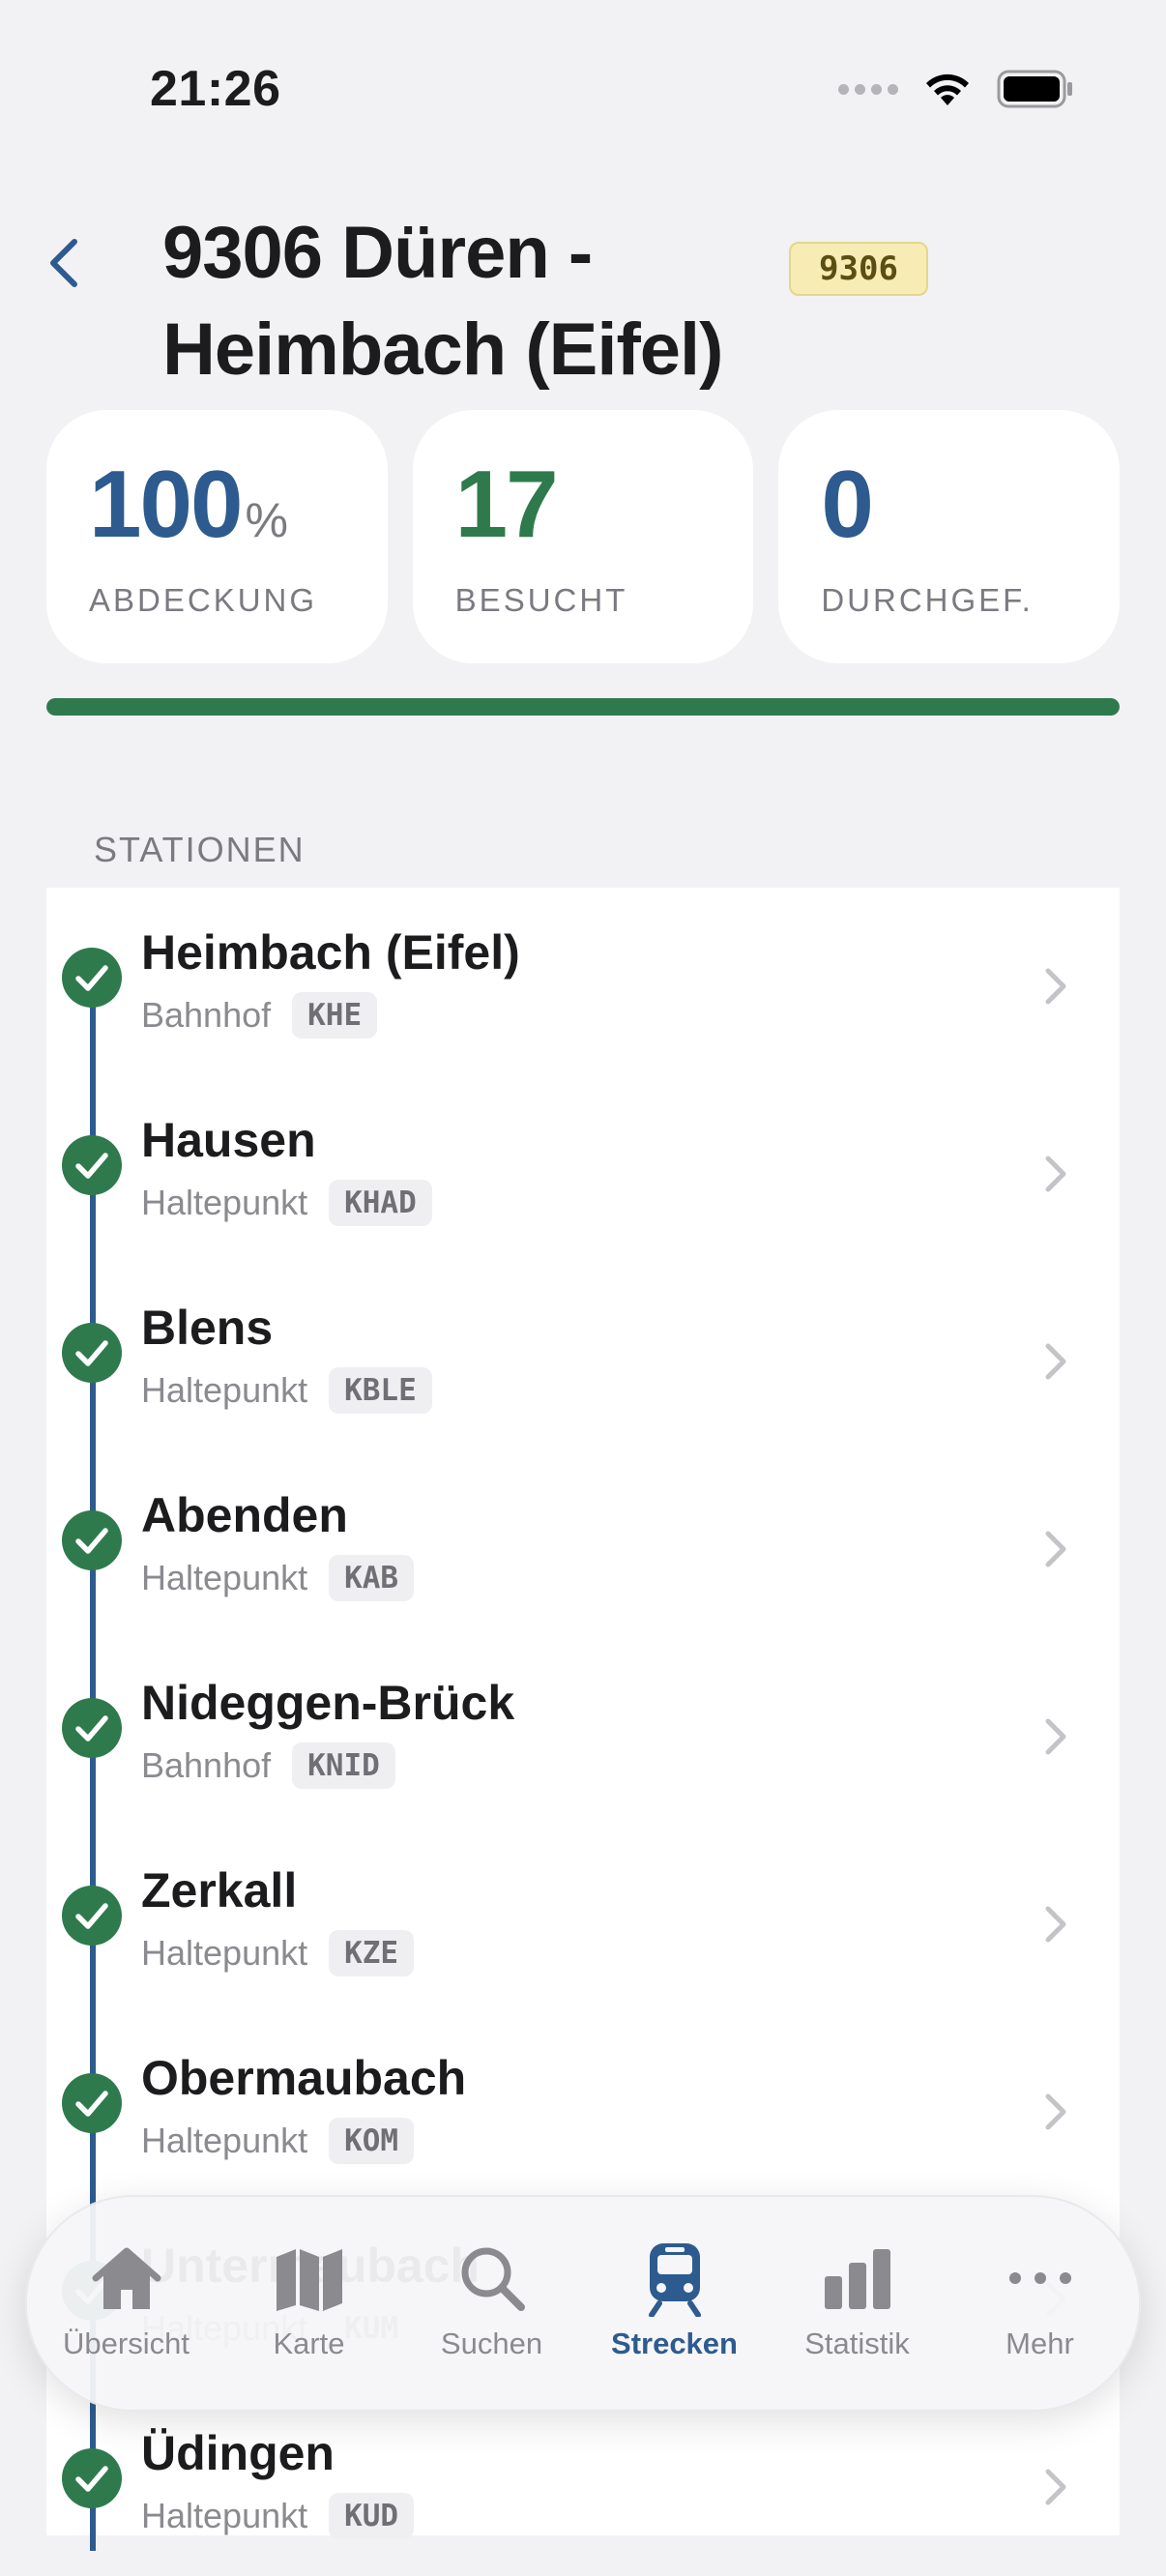 This screenshot has height=2576, width=1166. Describe the element at coordinates (380, 1203) in the screenshot. I see `station-code: KHAD` at that location.